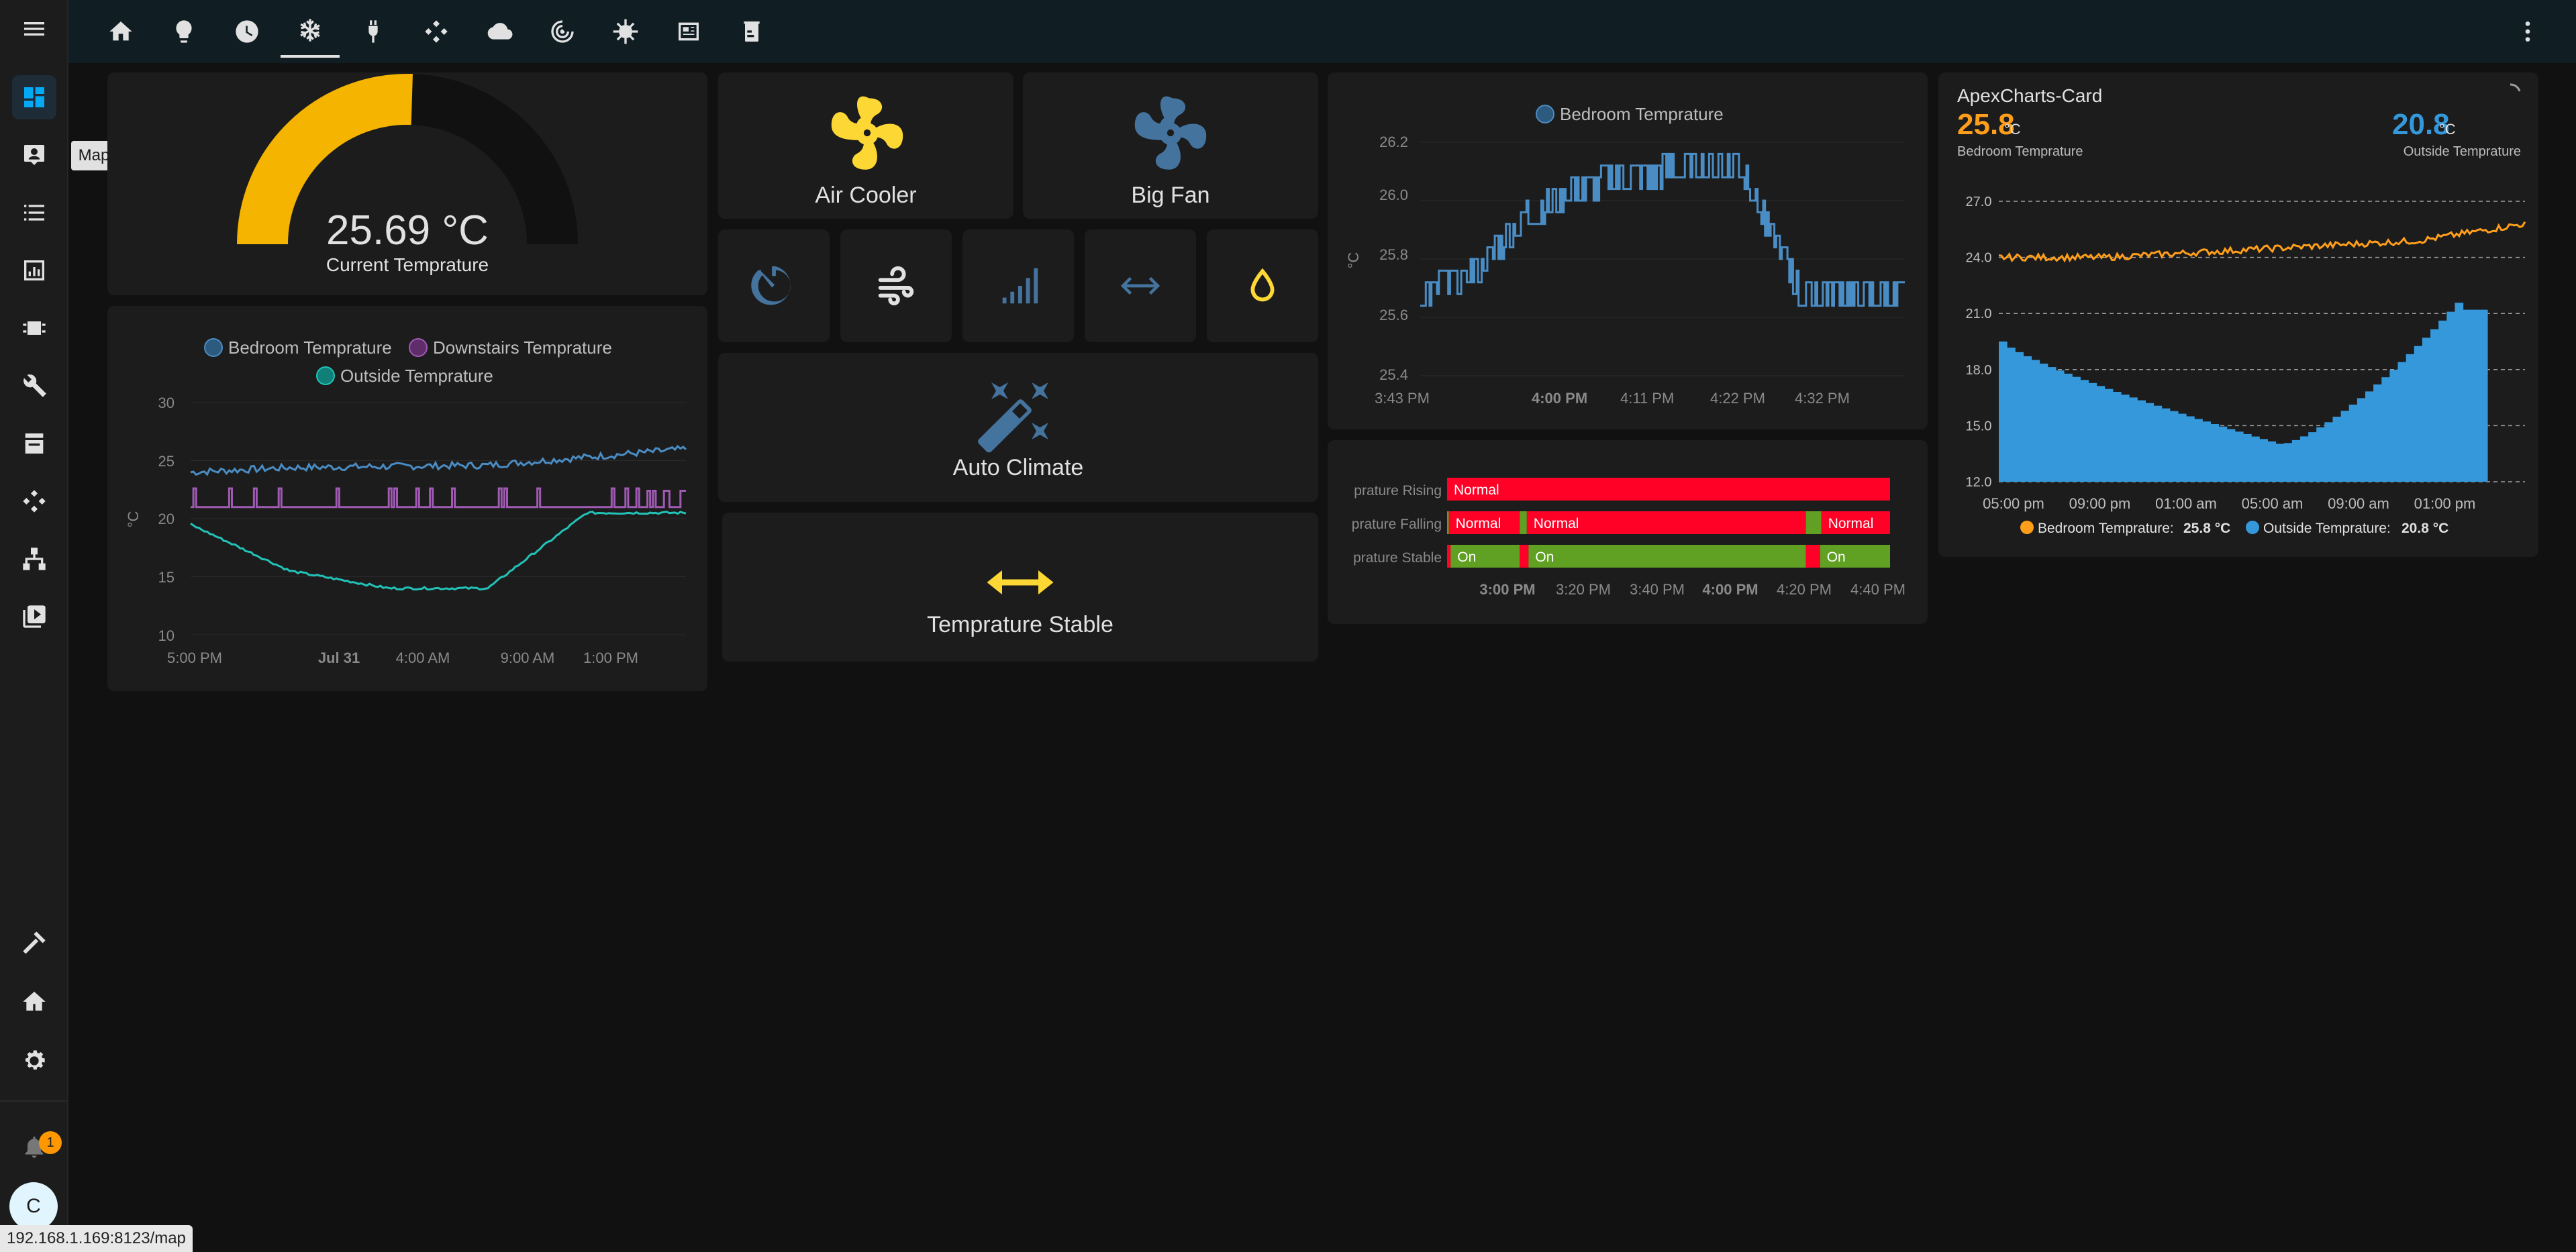  I want to click on tab-plug, so click(373, 31).